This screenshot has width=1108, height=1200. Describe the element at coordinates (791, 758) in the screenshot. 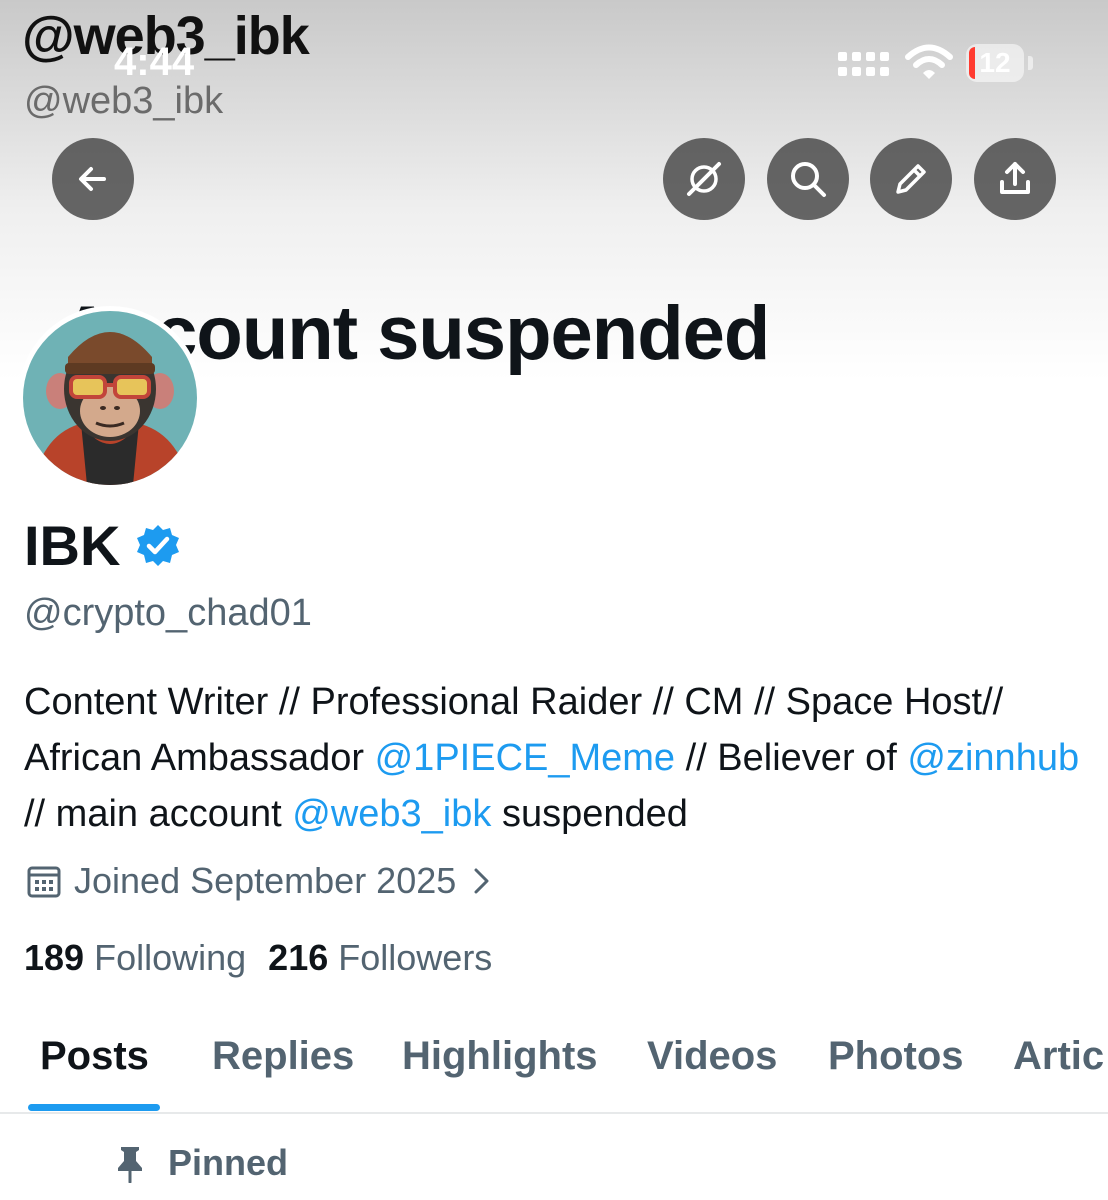

I see `bio-text: // Believer of` at that location.